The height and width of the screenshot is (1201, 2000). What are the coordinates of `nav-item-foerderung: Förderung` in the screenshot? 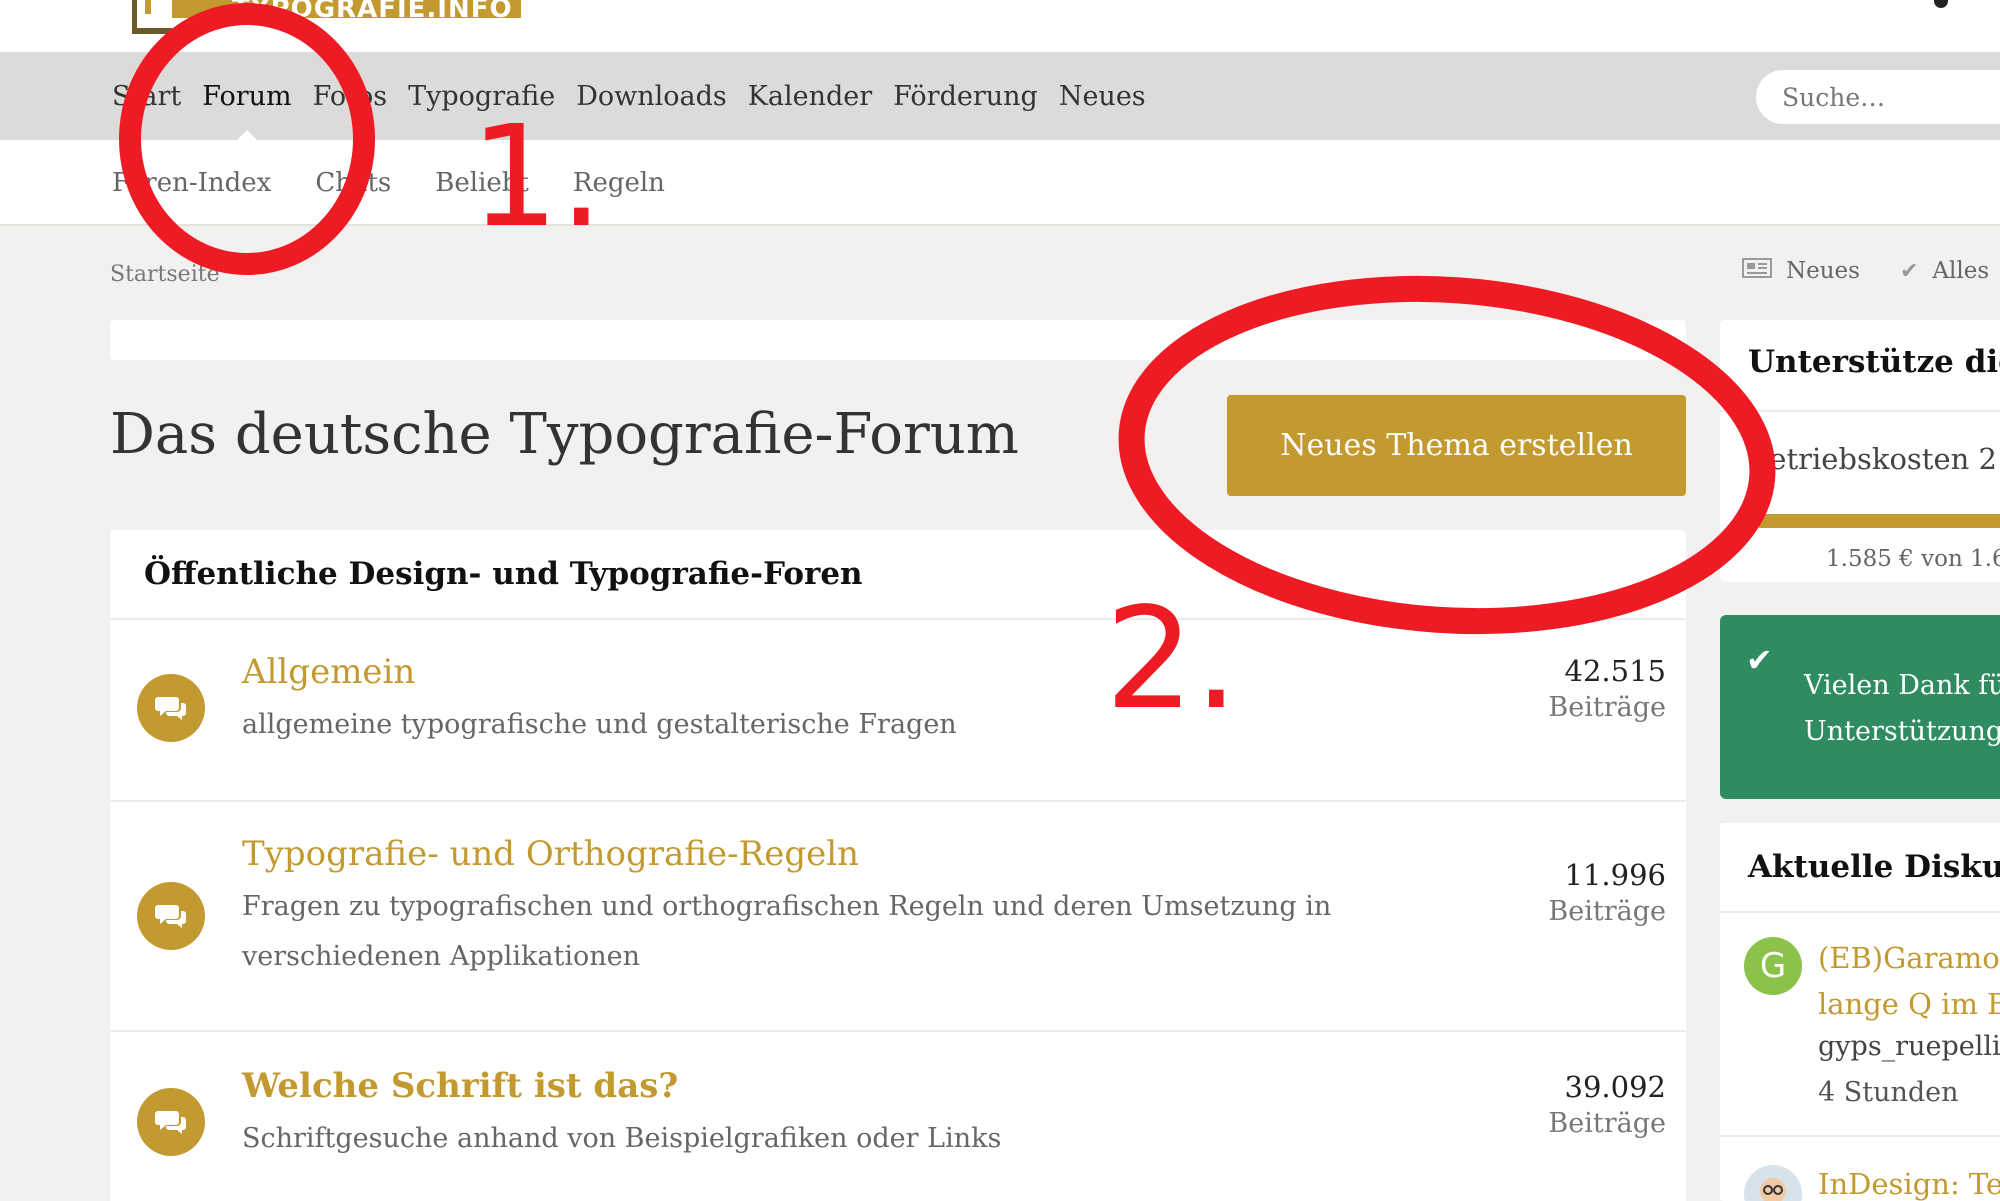 It's located at (965, 96).